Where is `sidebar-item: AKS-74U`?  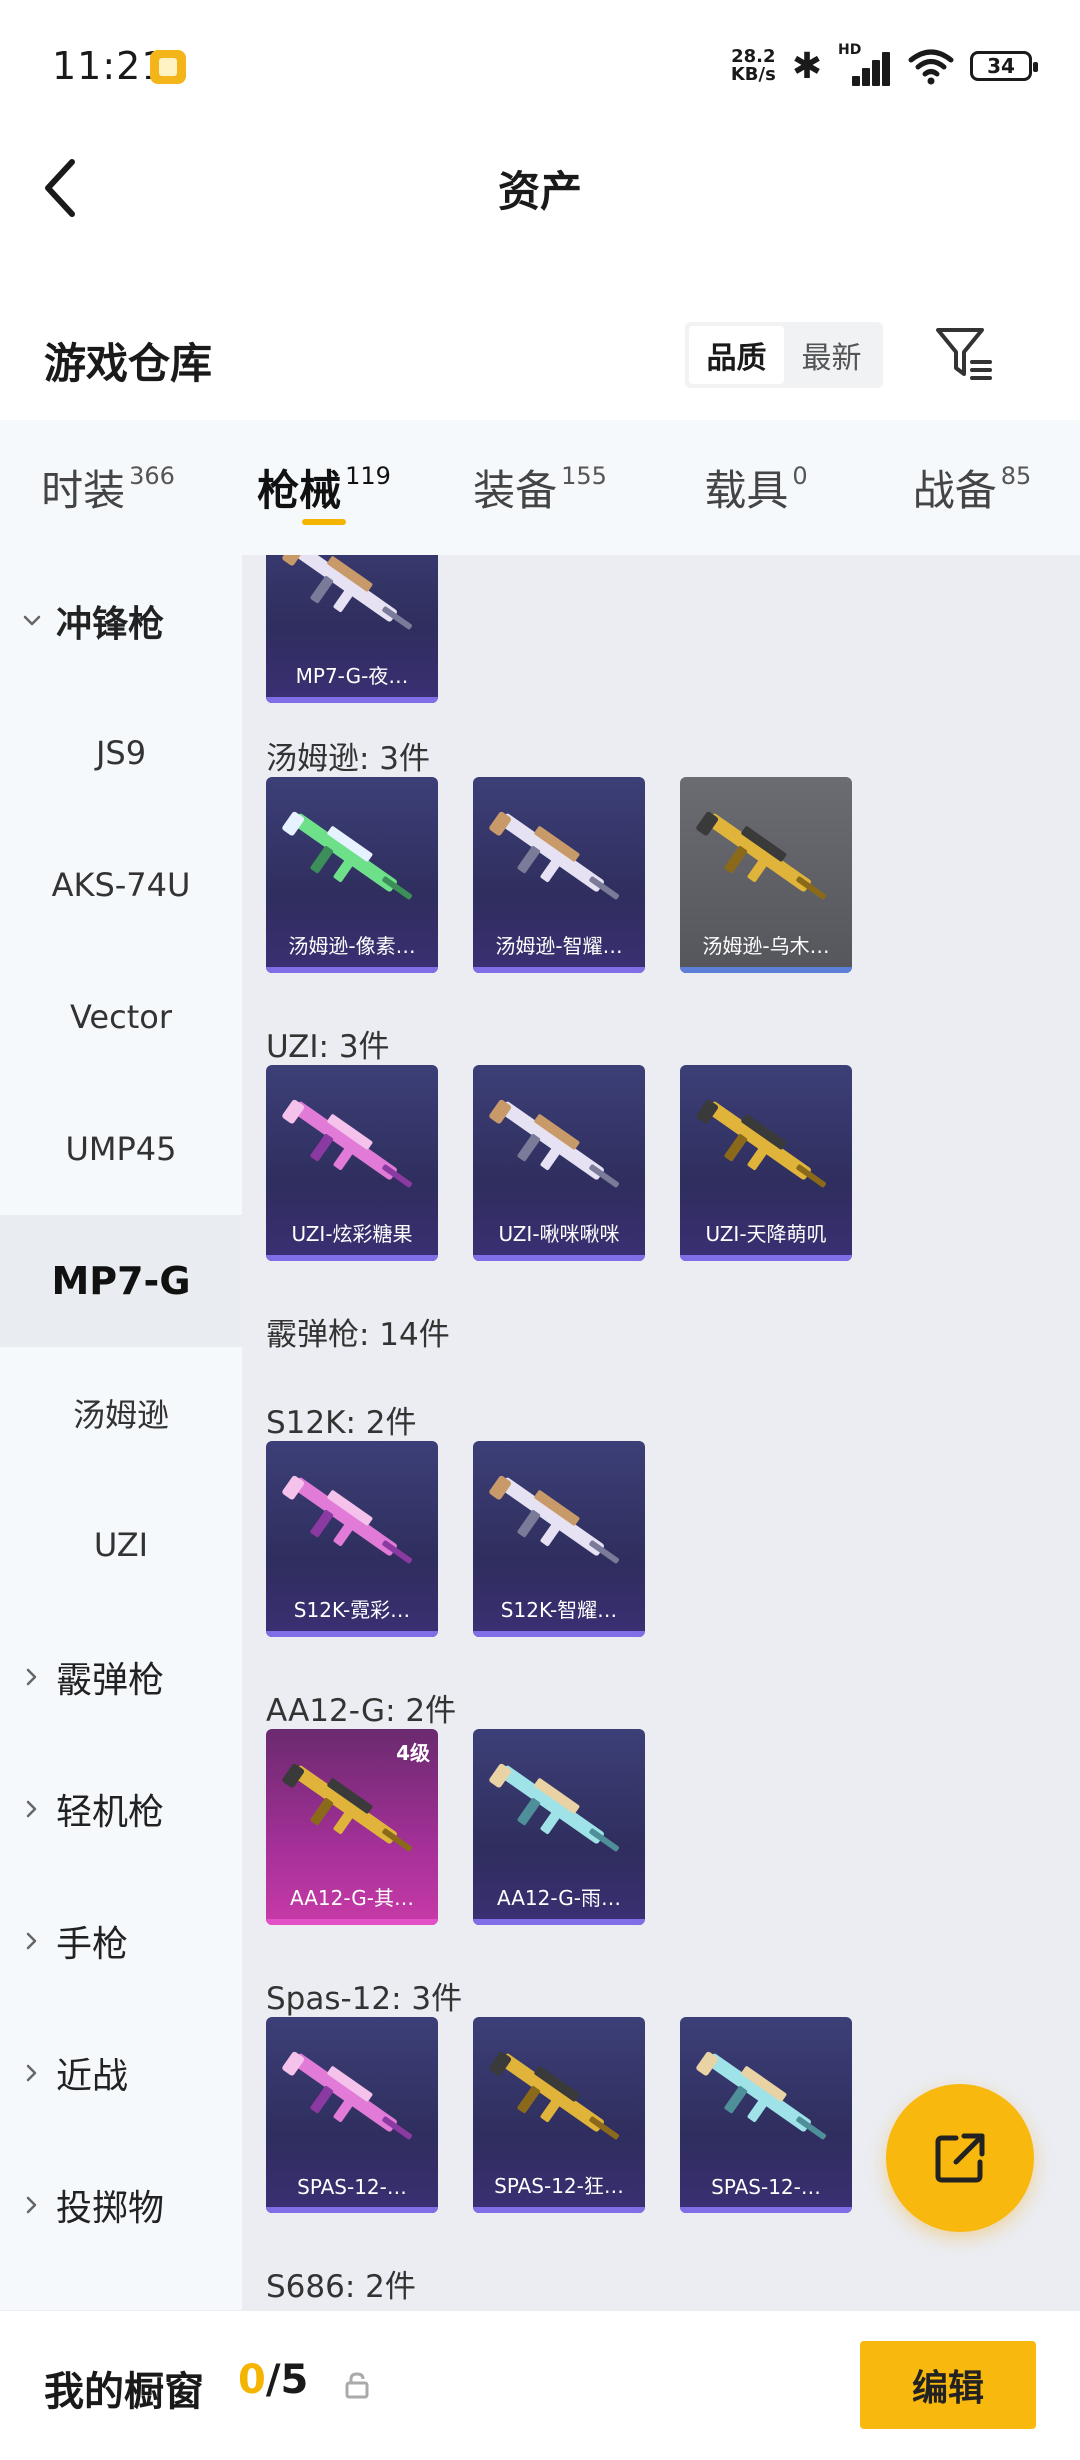 sidebar-item: AKS-74U is located at coordinates (121, 885).